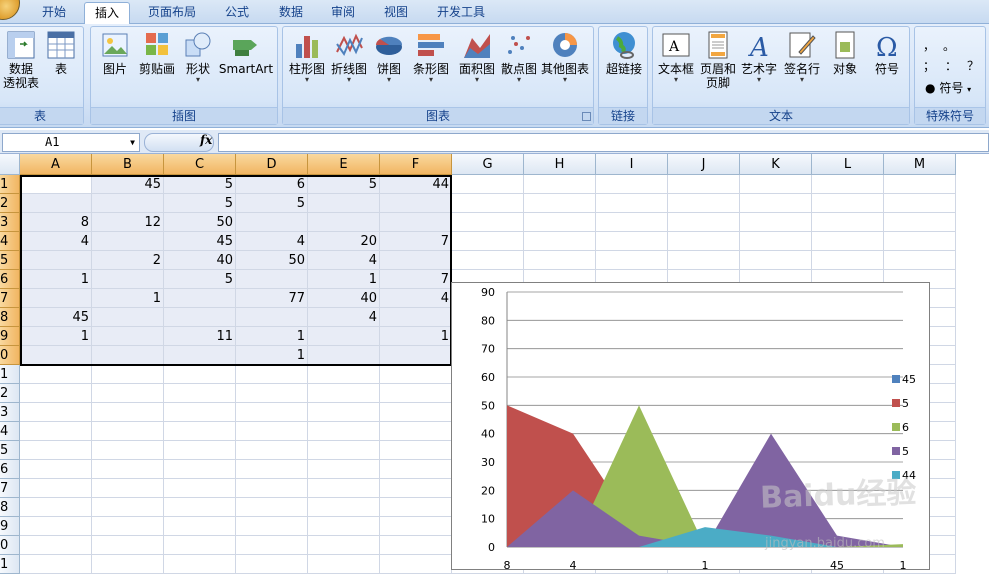  Describe the element at coordinates (848, 222) in the screenshot. I see `cell-l3` at that location.